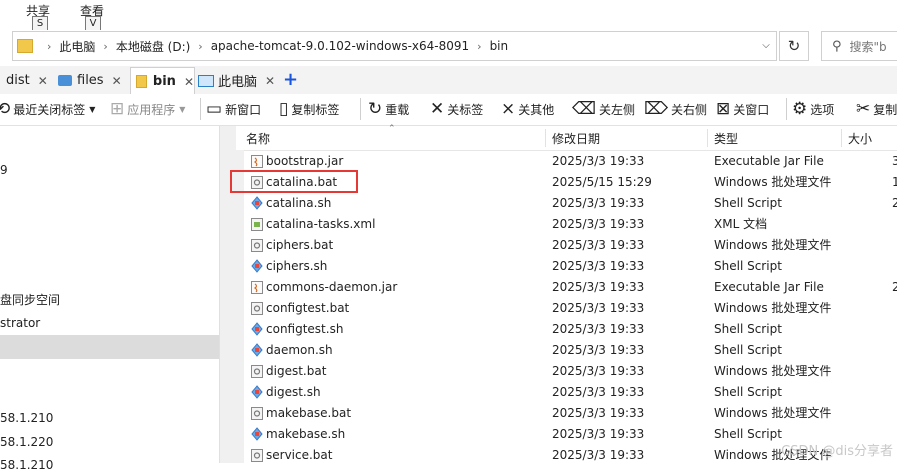 The width and height of the screenshot is (897, 472). Describe the element at coordinates (769, 161) in the screenshot. I see `file-type: Executable Jar File` at that location.